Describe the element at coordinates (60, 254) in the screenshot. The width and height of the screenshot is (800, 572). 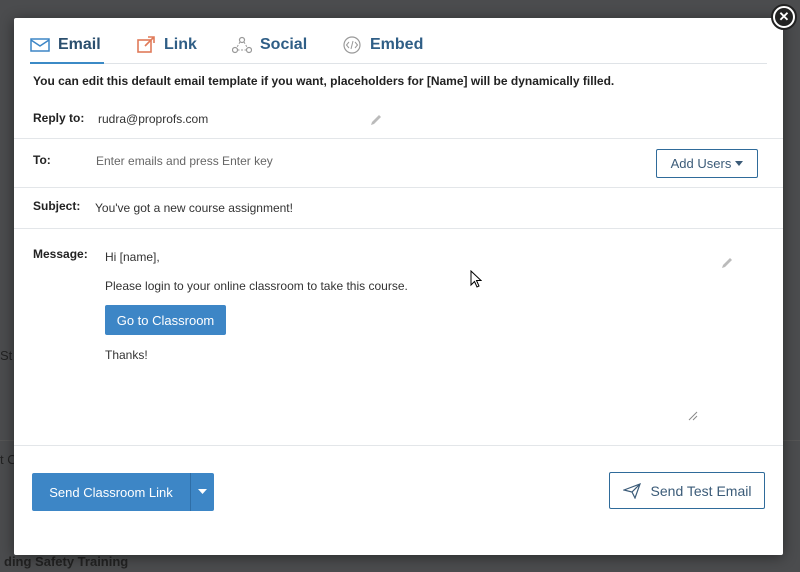
I see `message-label: Message:` at that location.